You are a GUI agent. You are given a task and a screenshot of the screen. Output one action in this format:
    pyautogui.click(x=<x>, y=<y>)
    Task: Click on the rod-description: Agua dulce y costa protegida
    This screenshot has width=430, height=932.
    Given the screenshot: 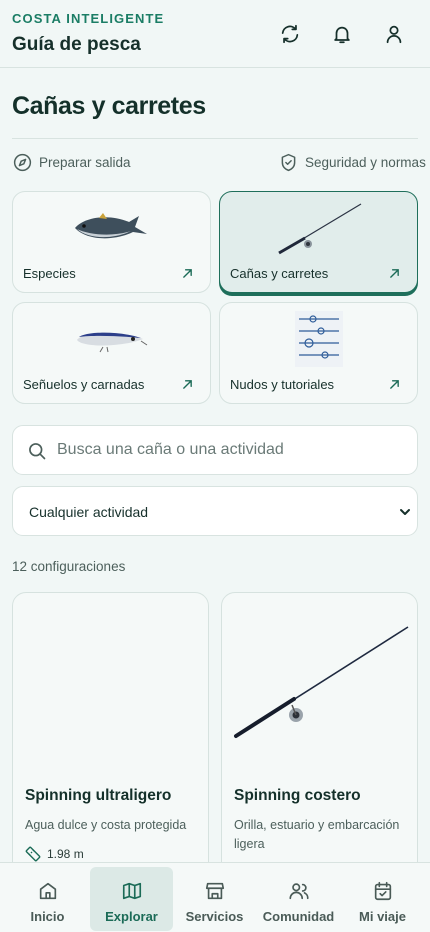 What is the action you would take?
    pyautogui.click(x=106, y=825)
    